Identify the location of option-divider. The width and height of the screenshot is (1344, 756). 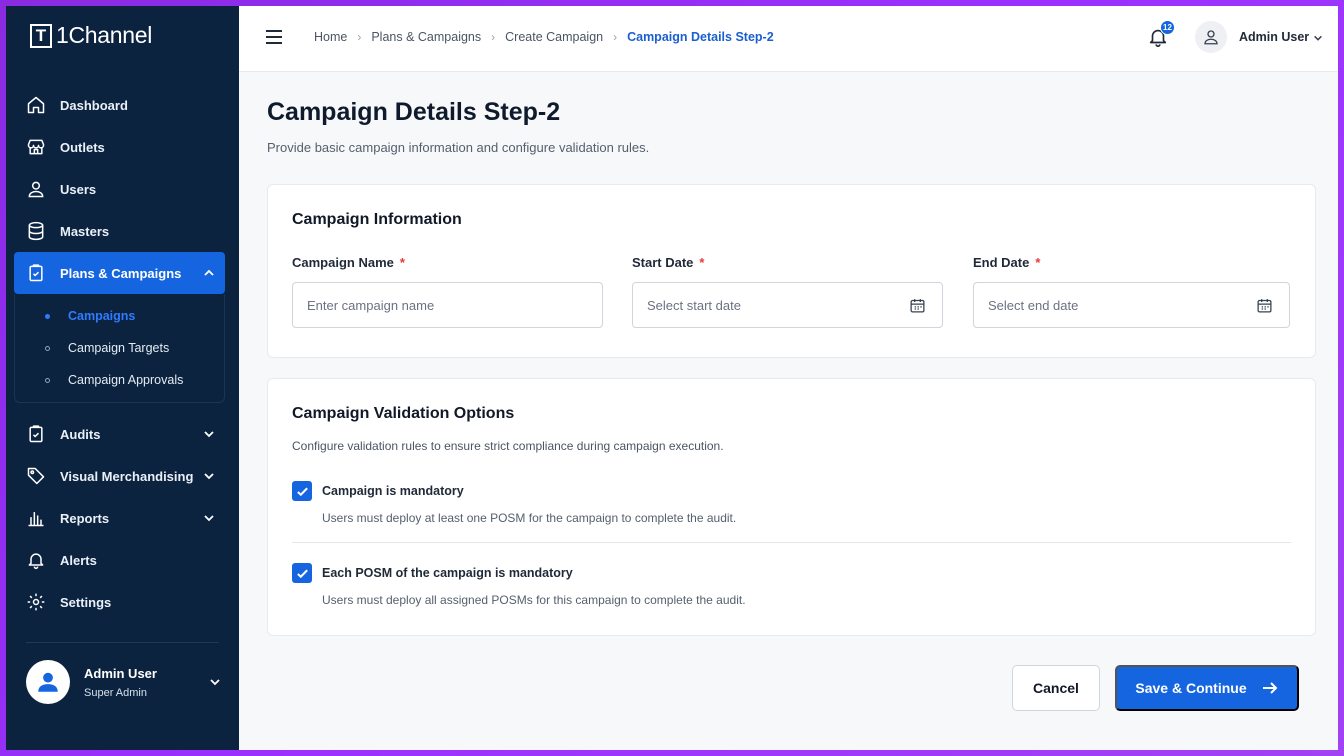
(791, 542).